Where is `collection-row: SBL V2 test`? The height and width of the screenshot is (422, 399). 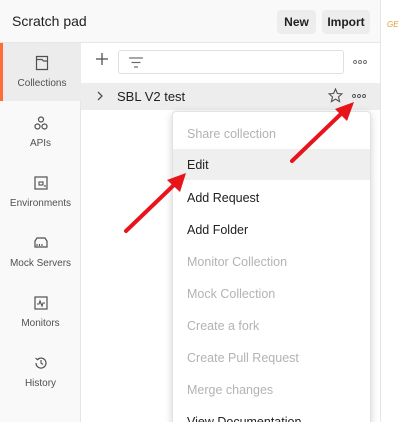 collection-row: SBL V2 test is located at coordinates (230, 96).